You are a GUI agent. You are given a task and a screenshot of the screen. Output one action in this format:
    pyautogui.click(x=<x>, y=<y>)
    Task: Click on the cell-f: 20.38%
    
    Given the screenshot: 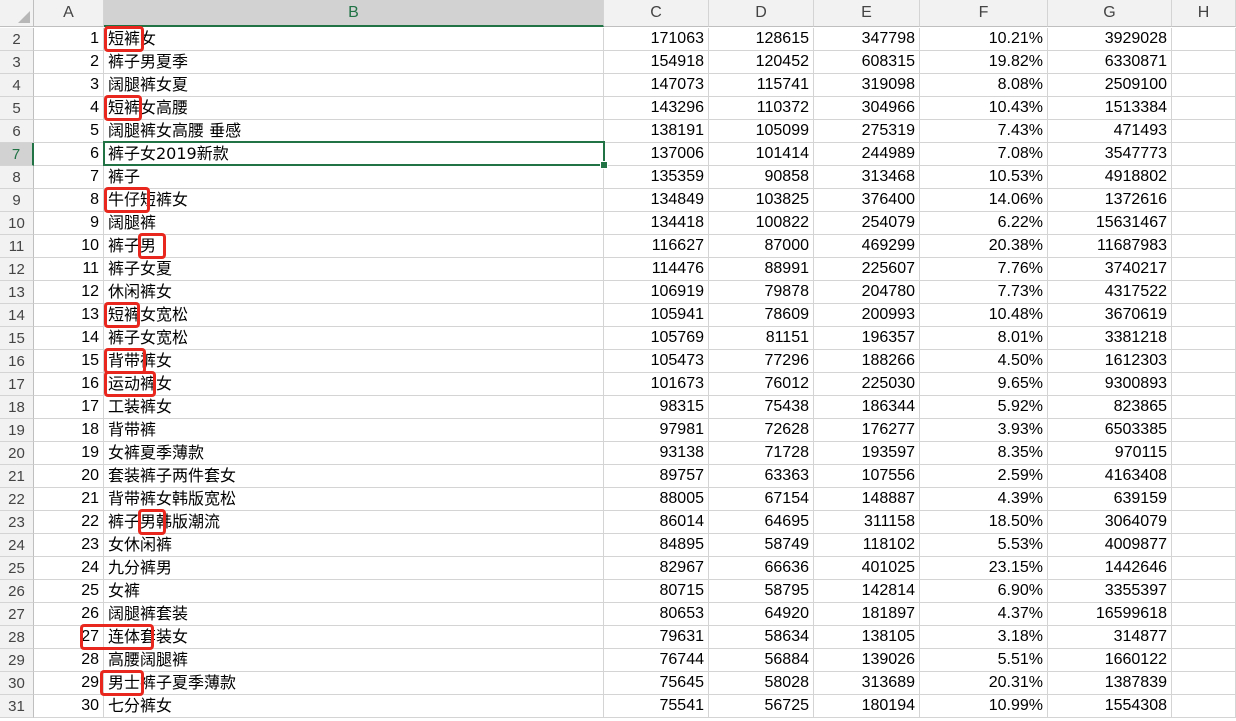 What is the action you would take?
    pyautogui.click(x=984, y=246)
    